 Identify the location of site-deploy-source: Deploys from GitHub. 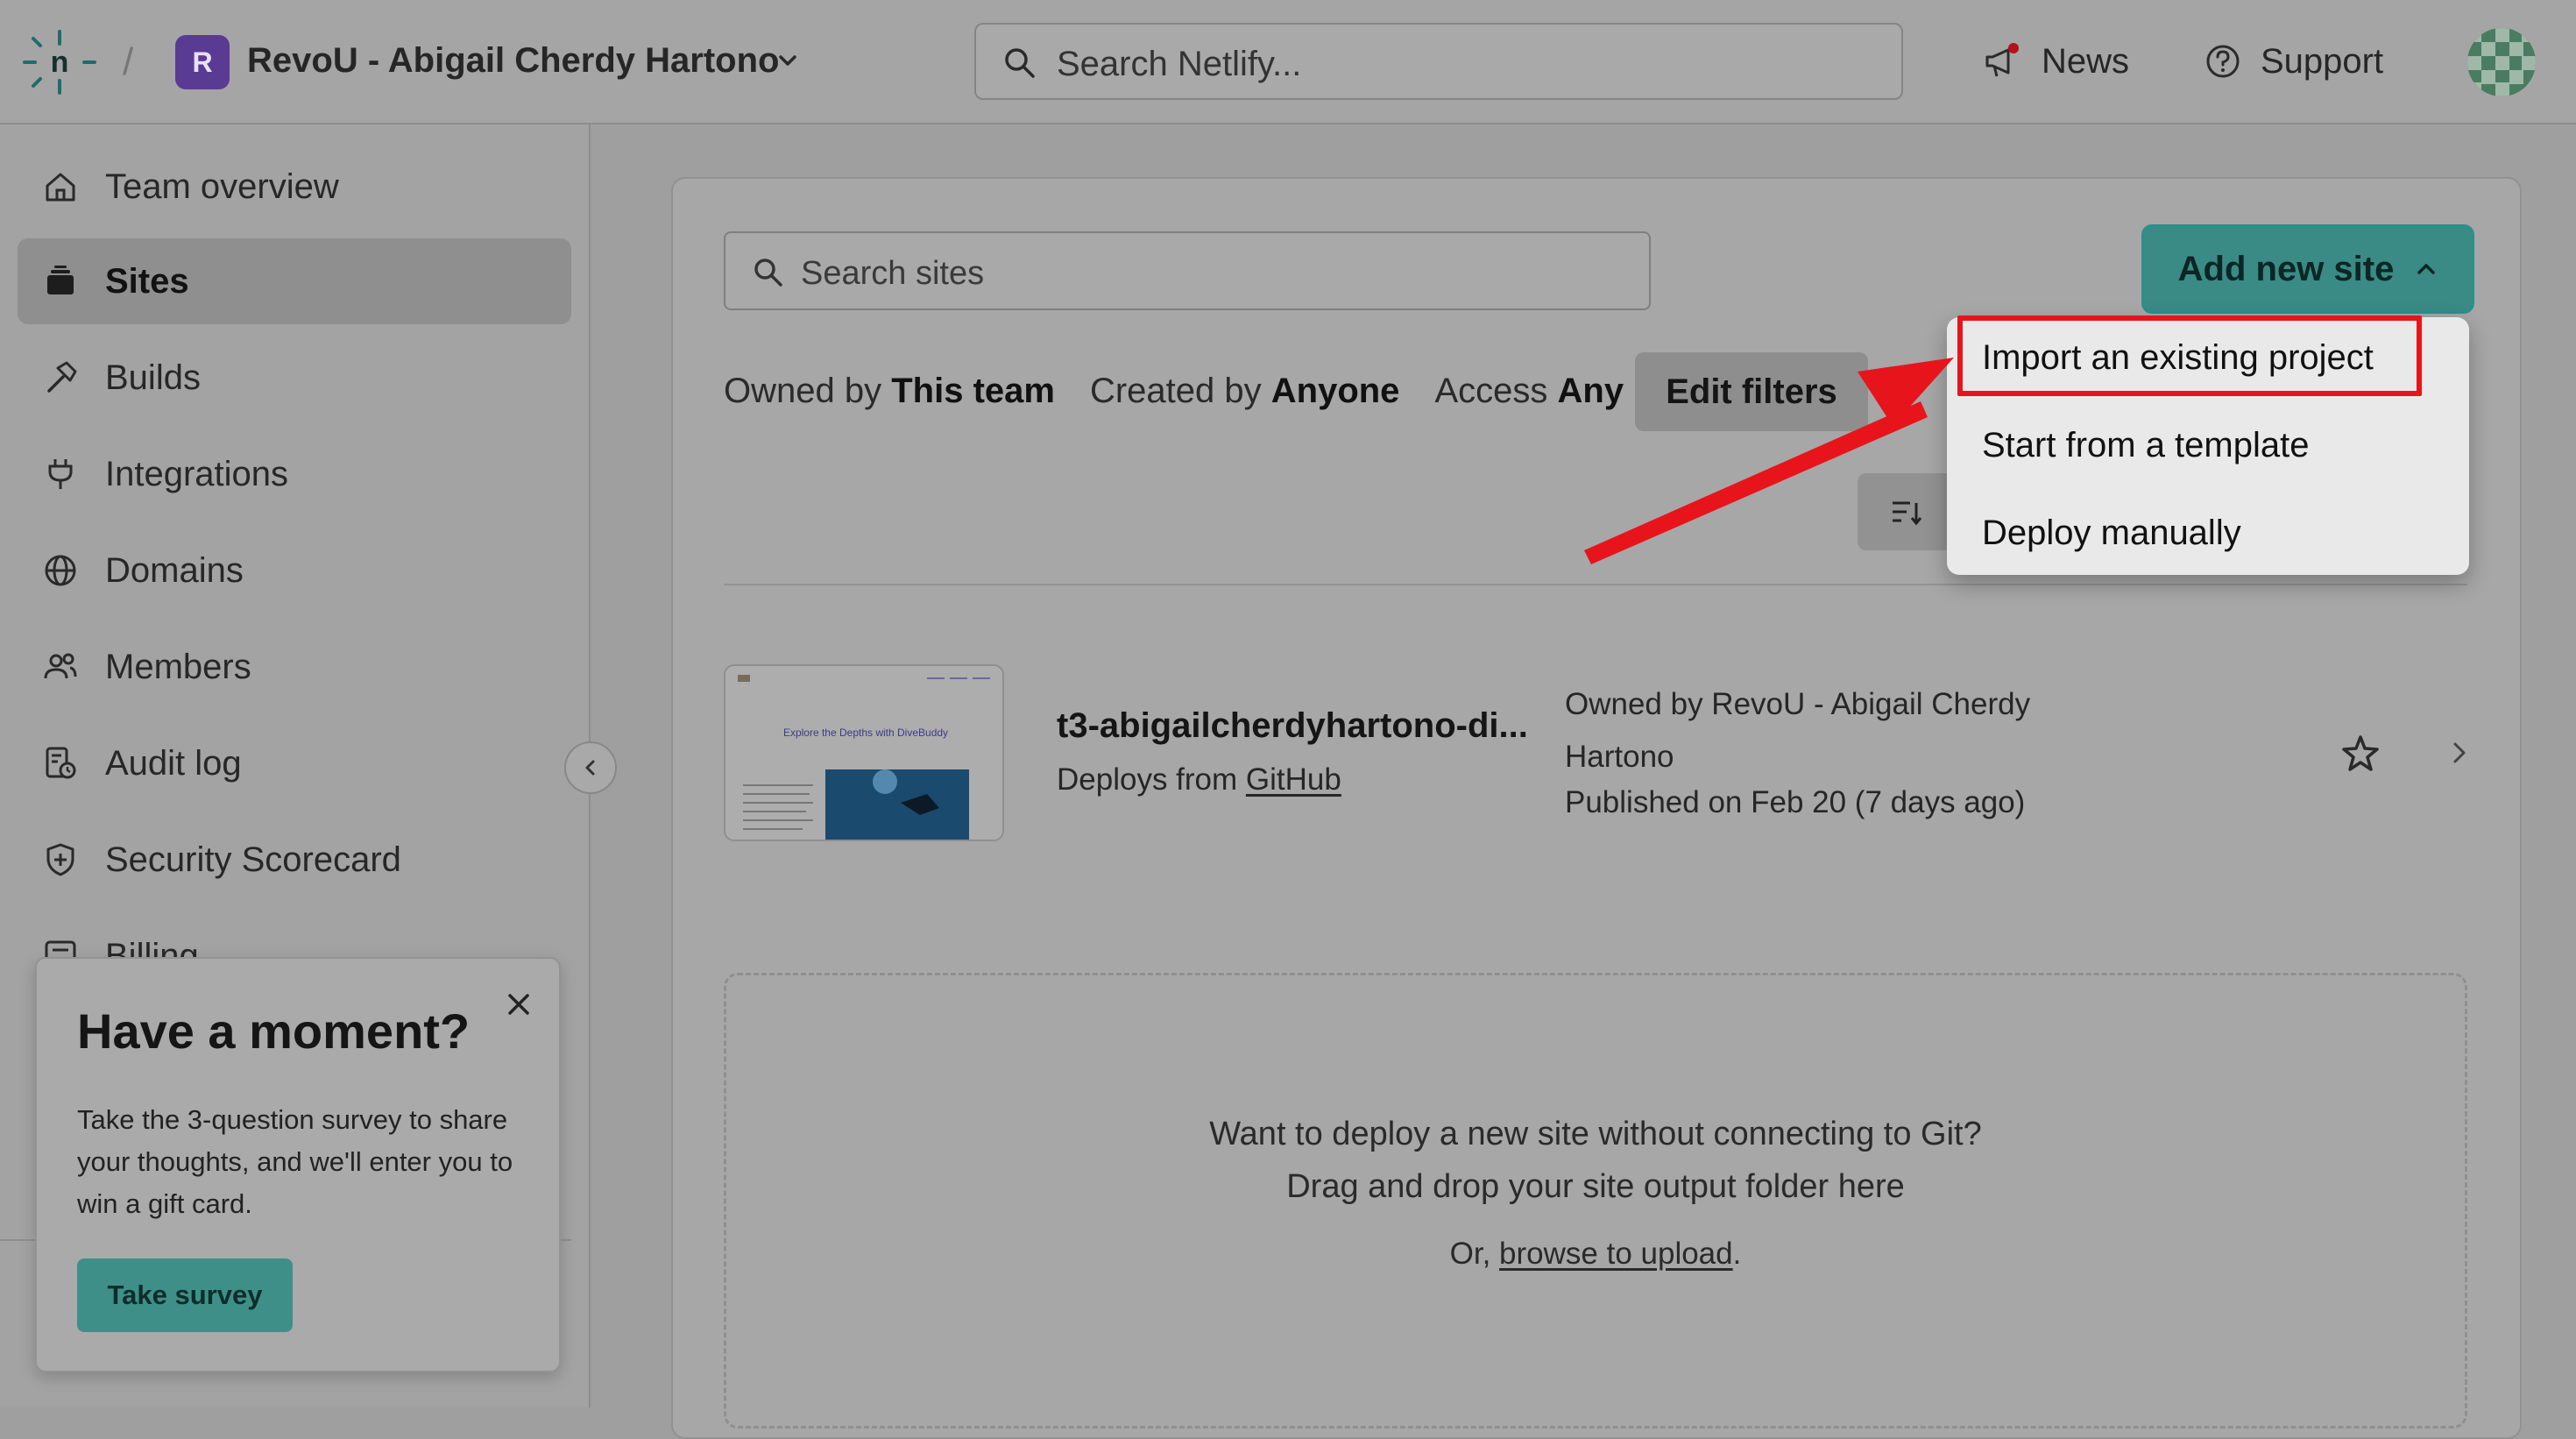
(1199, 780).